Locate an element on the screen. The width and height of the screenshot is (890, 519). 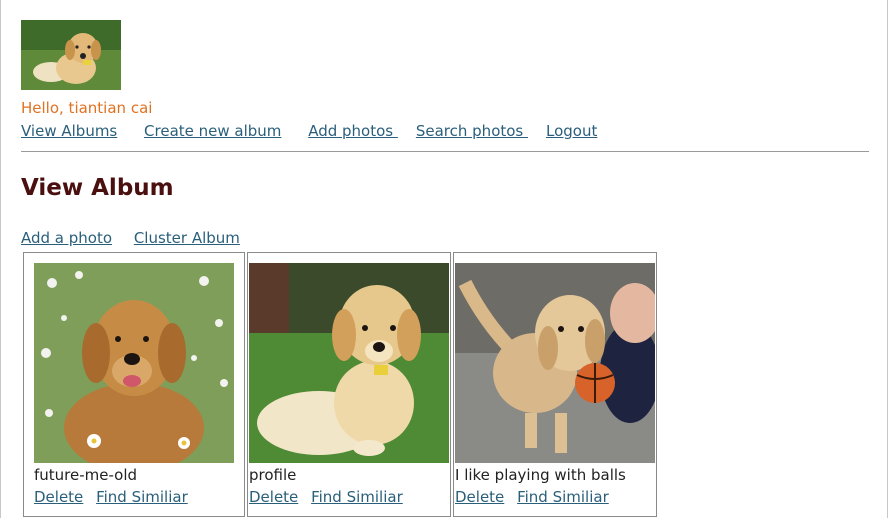
cluster-album-link: Cluster Album is located at coordinates (187, 238).